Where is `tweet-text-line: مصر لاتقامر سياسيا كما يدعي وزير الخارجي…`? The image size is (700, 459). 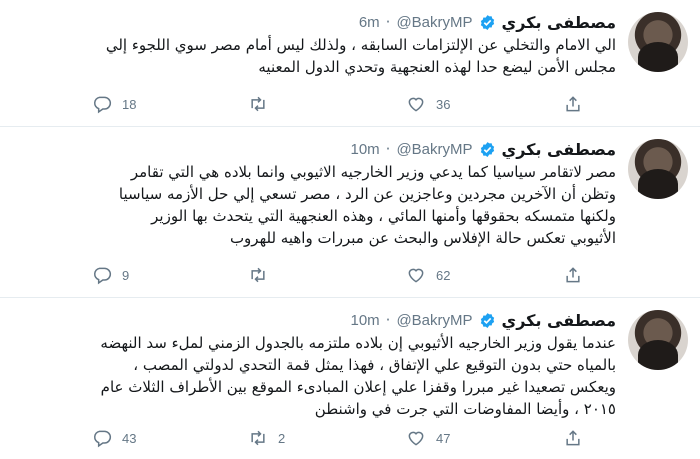
tweet-text-line: مصر لاتقامر سياسيا كما يدعي وزير الخارجي… is located at coordinates (373, 172).